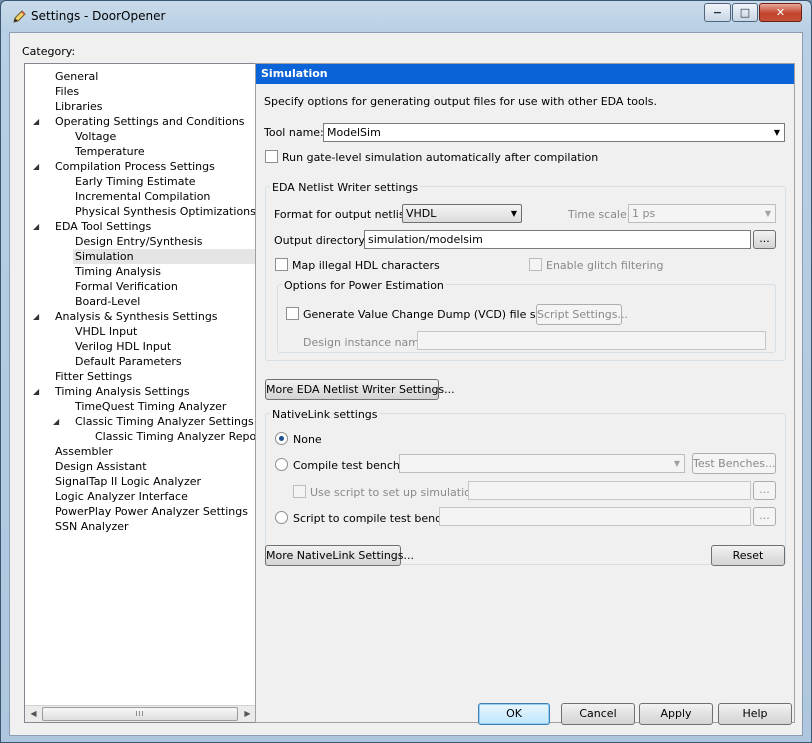  Describe the element at coordinates (164, 301) in the screenshot. I see `tree-item: Board-Level` at that location.